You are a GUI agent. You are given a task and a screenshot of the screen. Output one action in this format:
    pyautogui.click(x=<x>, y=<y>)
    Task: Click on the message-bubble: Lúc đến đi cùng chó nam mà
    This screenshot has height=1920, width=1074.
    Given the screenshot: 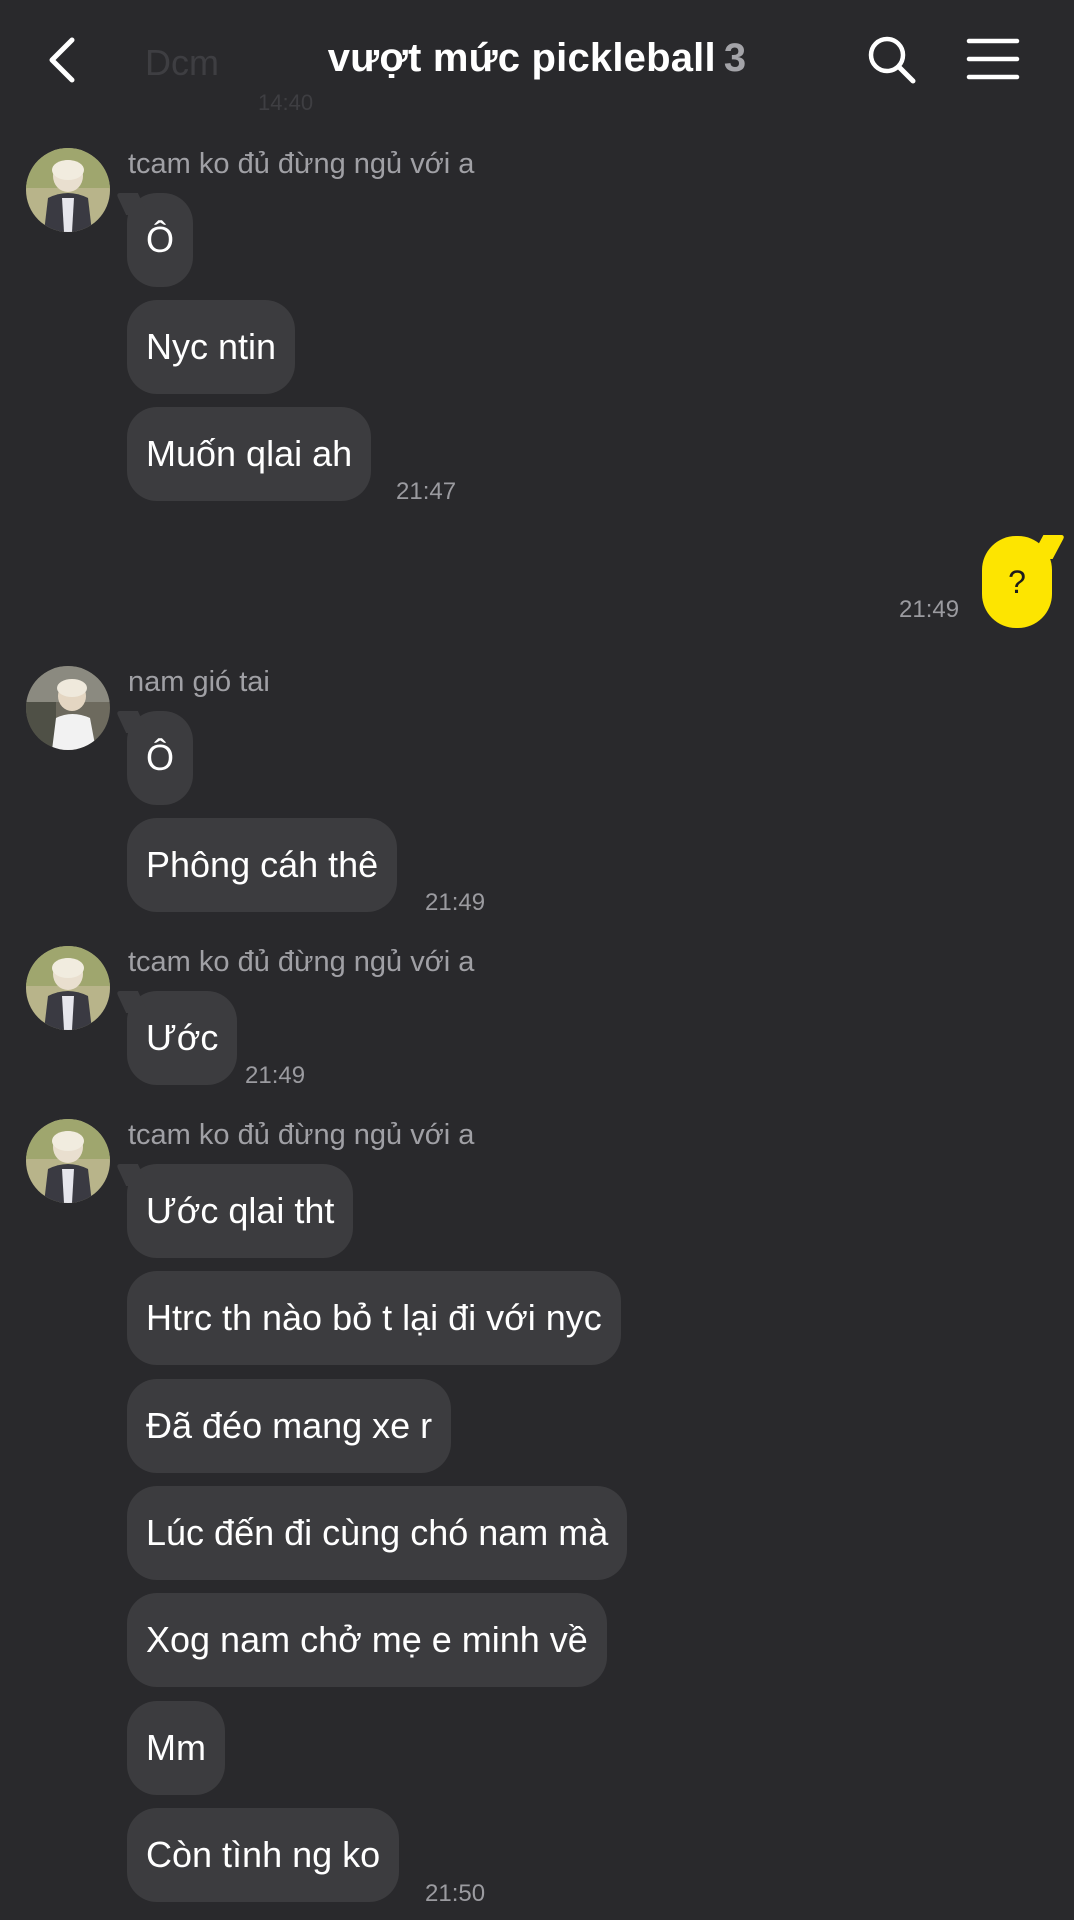 What is the action you would take?
    pyautogui.click(x=377, y=1533)
    